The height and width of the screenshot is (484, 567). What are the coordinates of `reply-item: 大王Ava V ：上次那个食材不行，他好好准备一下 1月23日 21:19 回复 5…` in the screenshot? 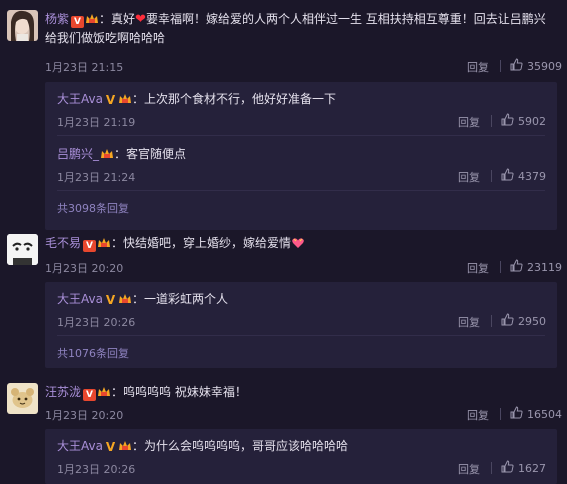 It's located at (301, 106).